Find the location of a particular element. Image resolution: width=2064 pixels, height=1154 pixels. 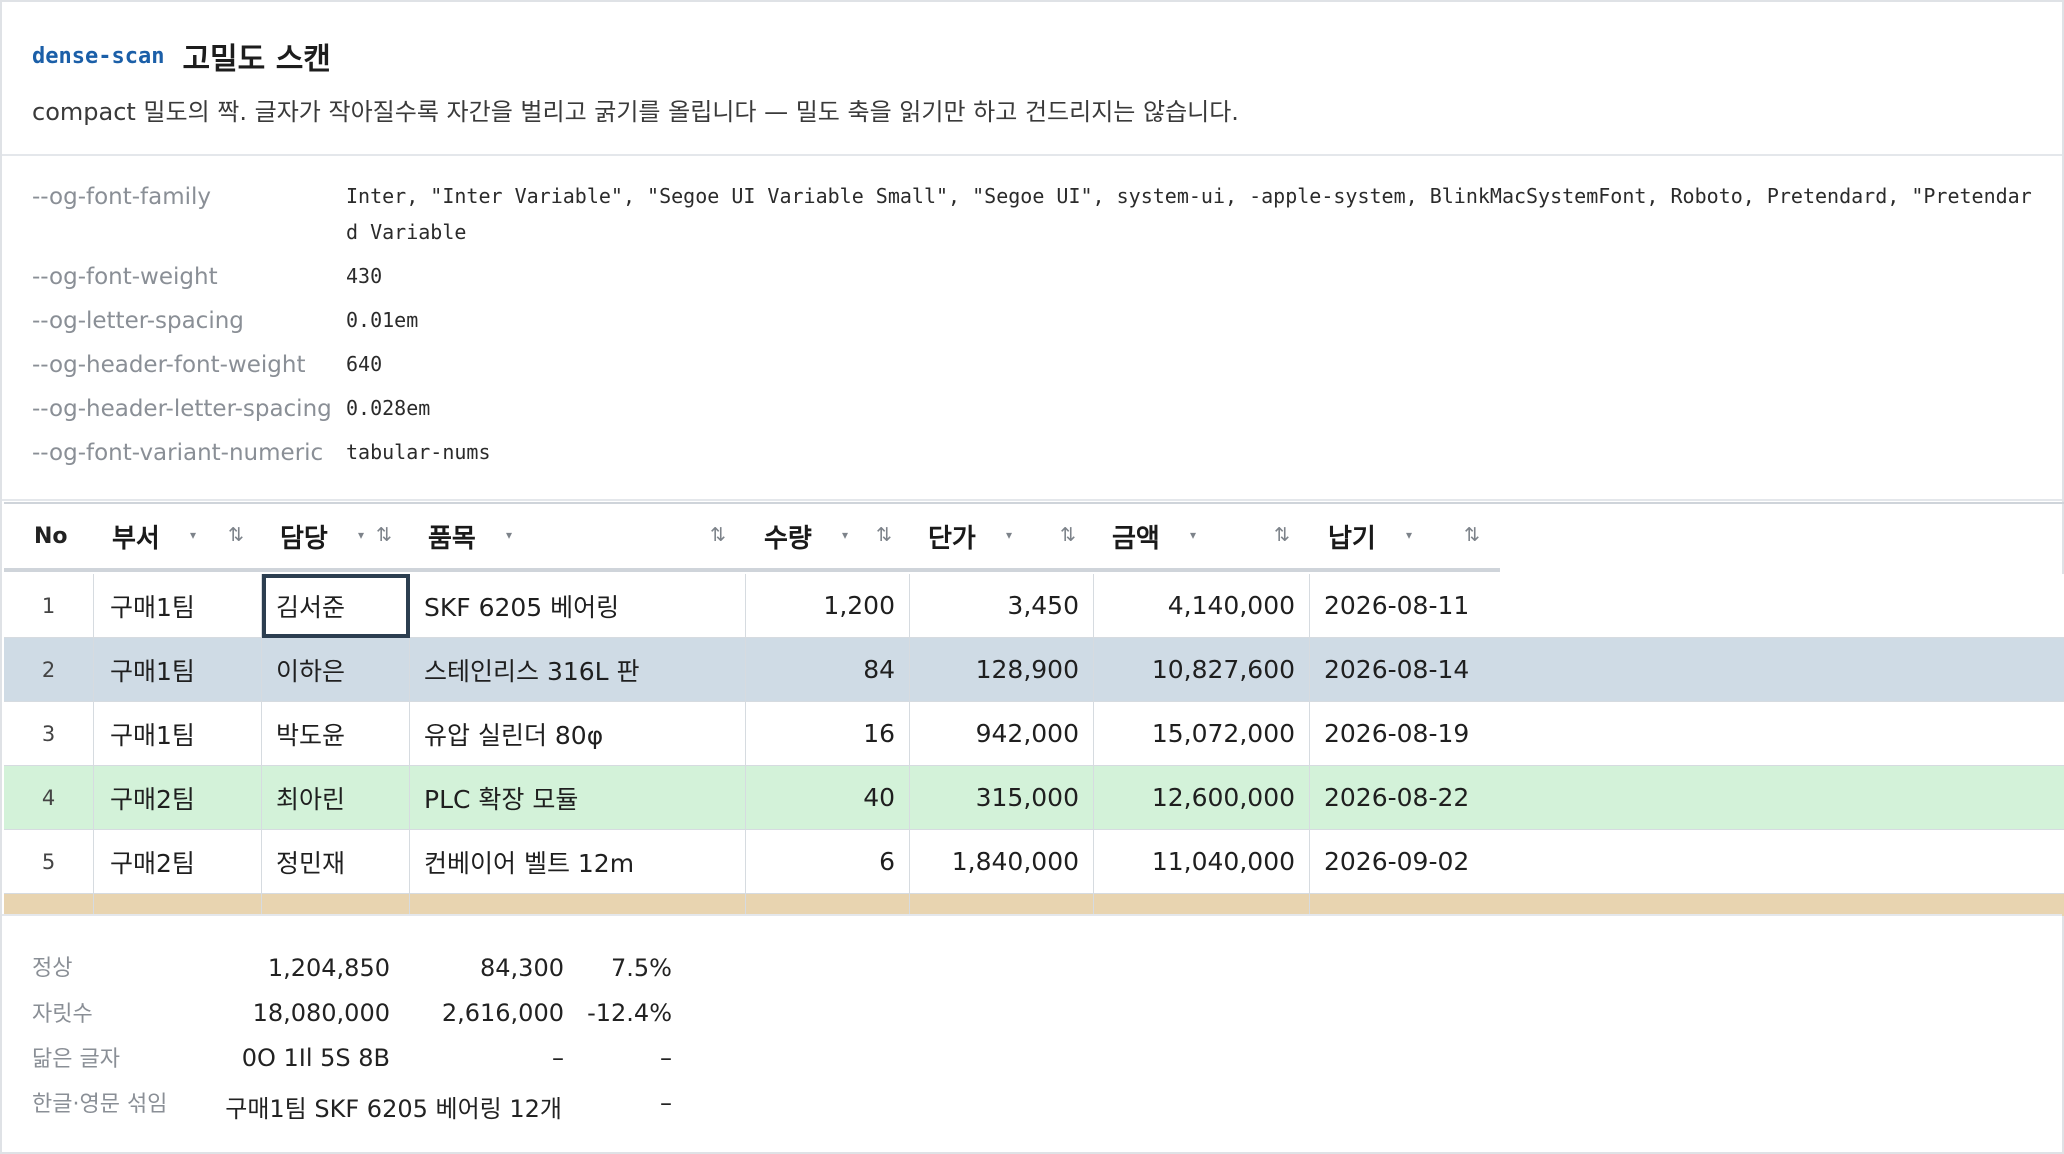

token-key: --og-font-weight is located at coordinates (125, 277).